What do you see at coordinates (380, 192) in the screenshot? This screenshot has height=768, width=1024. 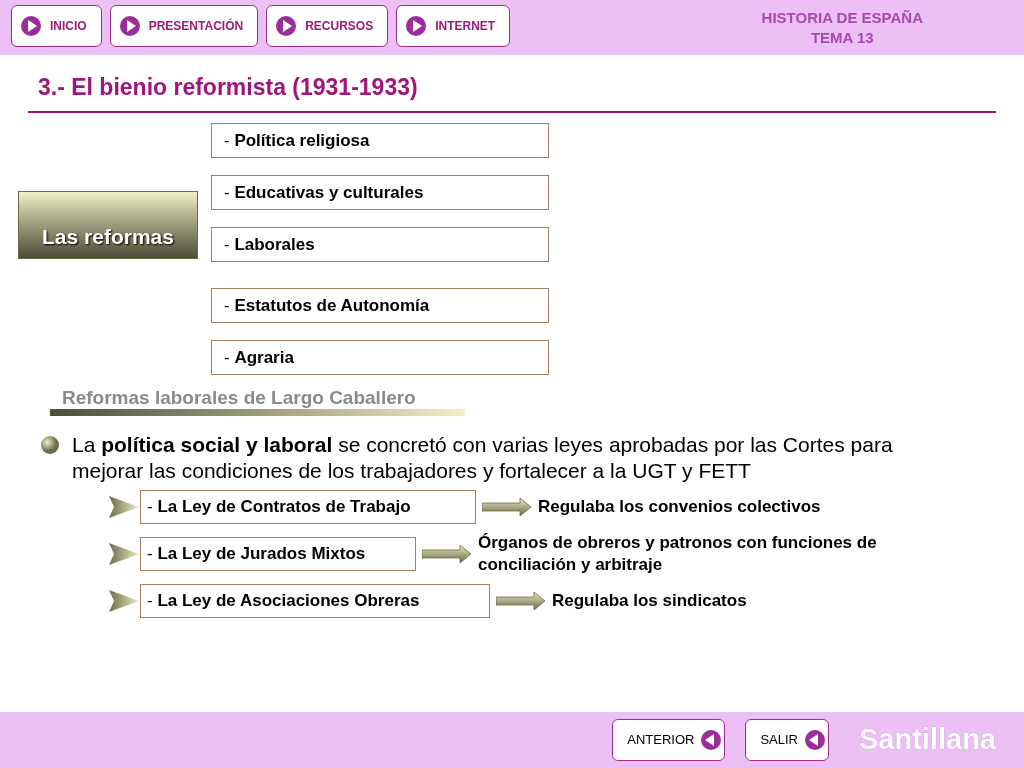 I see `reform-box: - Educativas y culturales` at bounding box center [380, 192].